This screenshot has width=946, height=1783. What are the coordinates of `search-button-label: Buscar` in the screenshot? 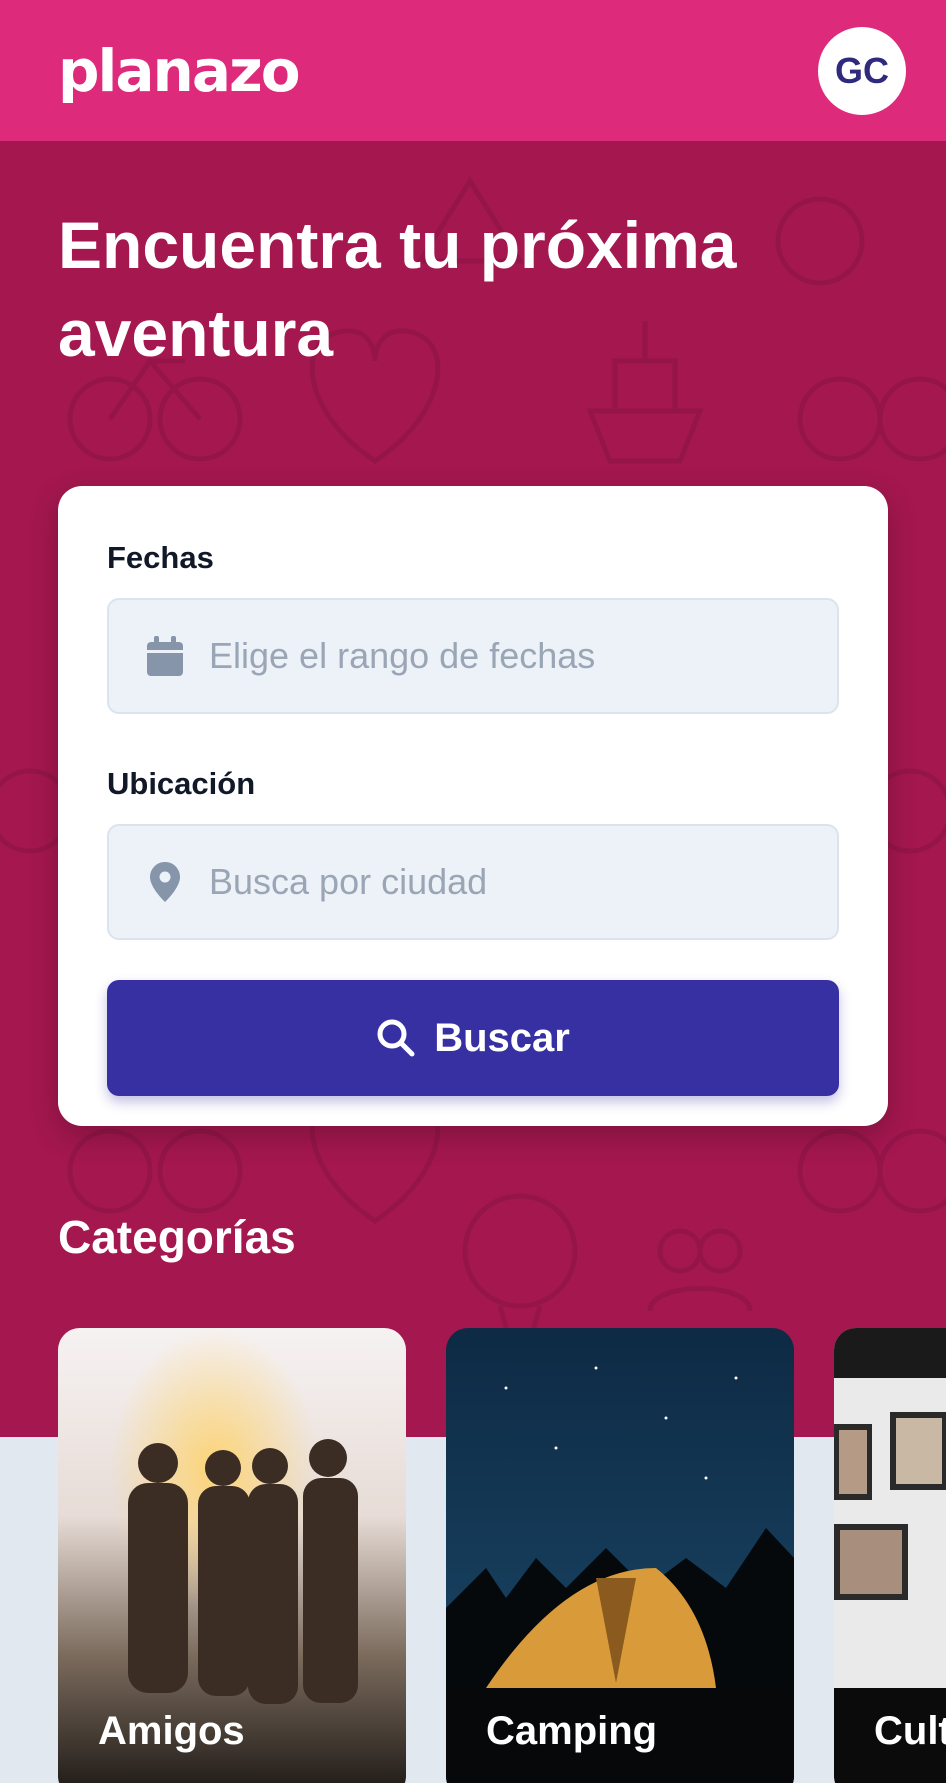 It's located at (502, 1037).